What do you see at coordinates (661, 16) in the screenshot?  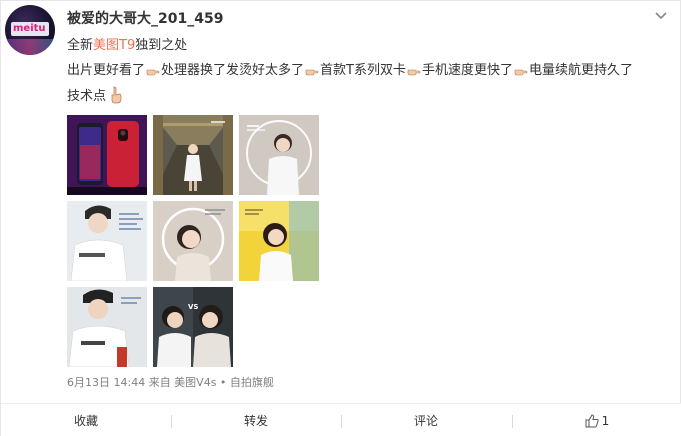 I see `chevron-down-icon` at bounding box center [661, 16].